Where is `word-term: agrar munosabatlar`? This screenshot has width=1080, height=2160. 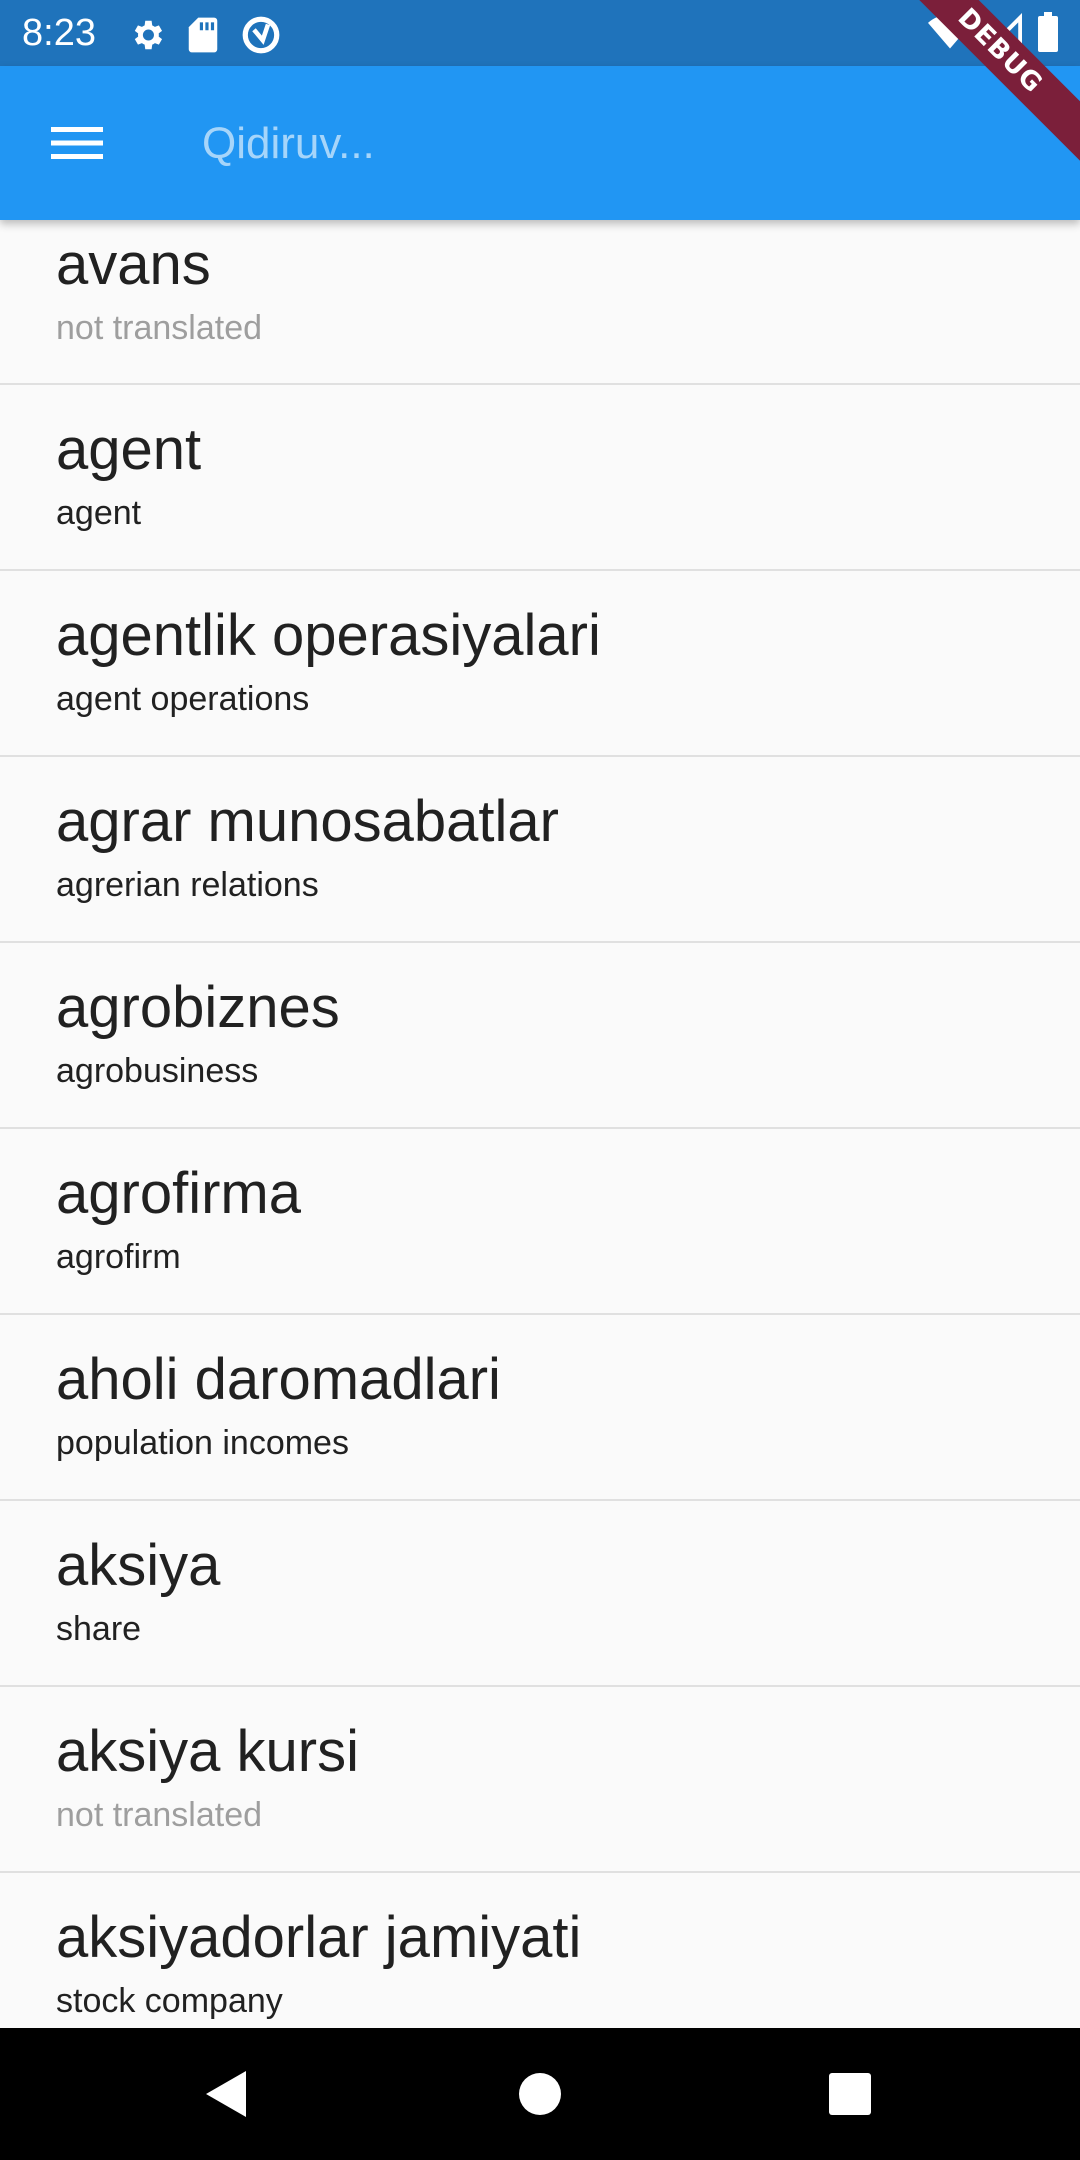 word-term: agrar munosabatlar is located at coordinates (307, 821).